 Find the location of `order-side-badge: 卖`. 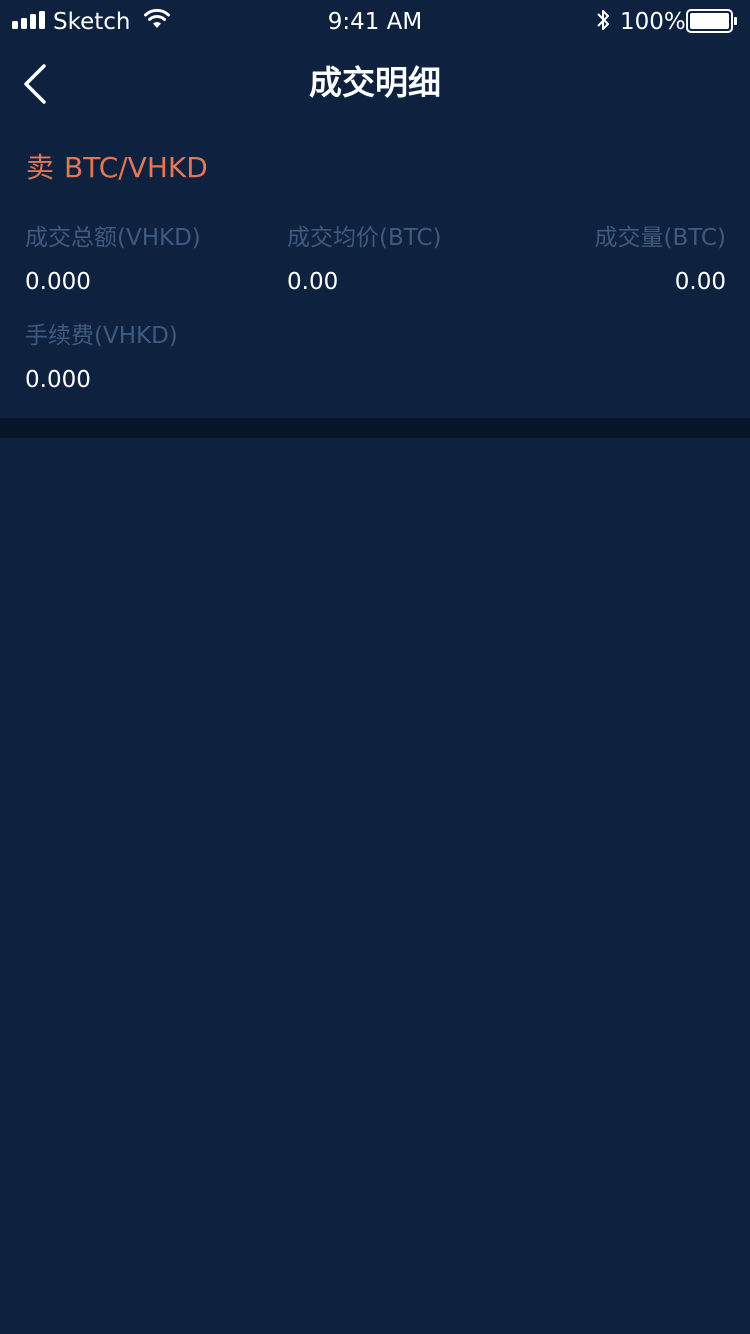

order-side-badge: 卖 is located at coordinates (40, 167).